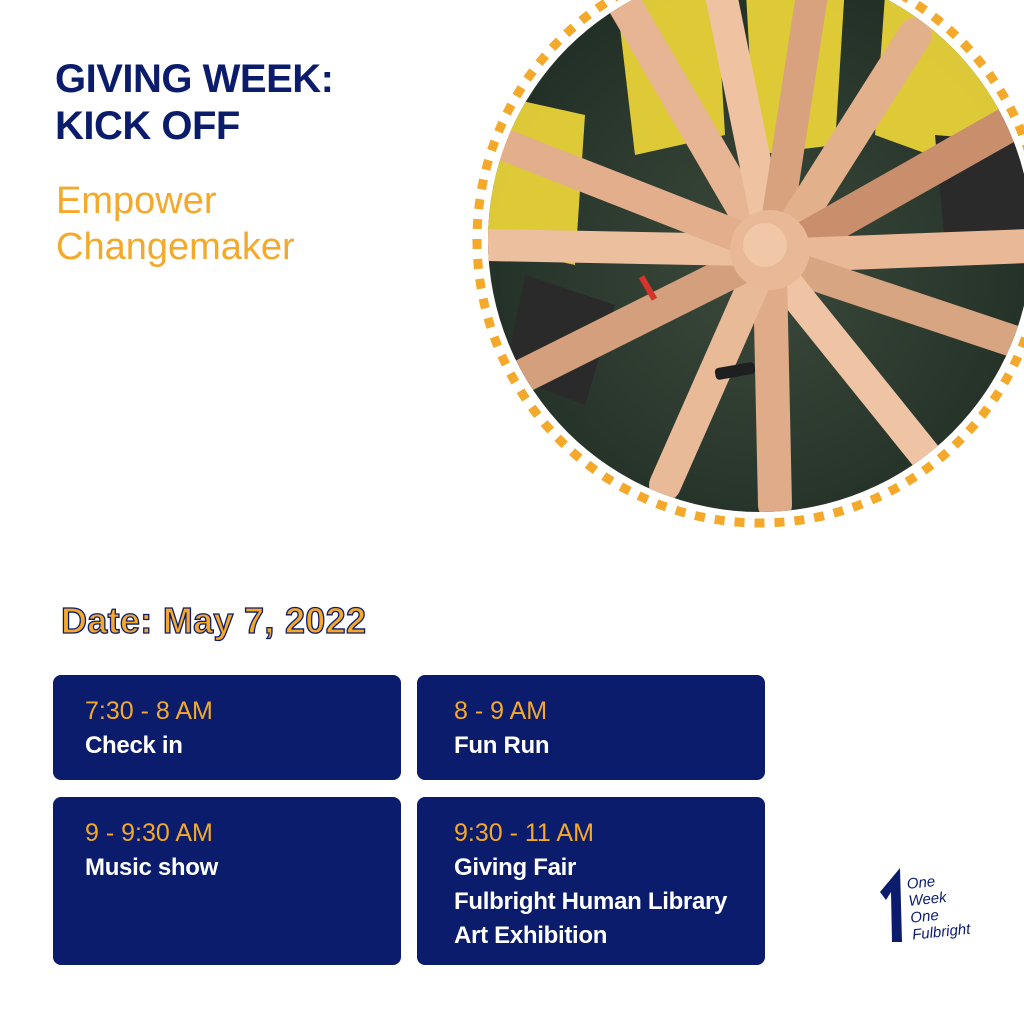  I want to click on schedule-time: 7:30 - 8 AM, so click(149, 711).